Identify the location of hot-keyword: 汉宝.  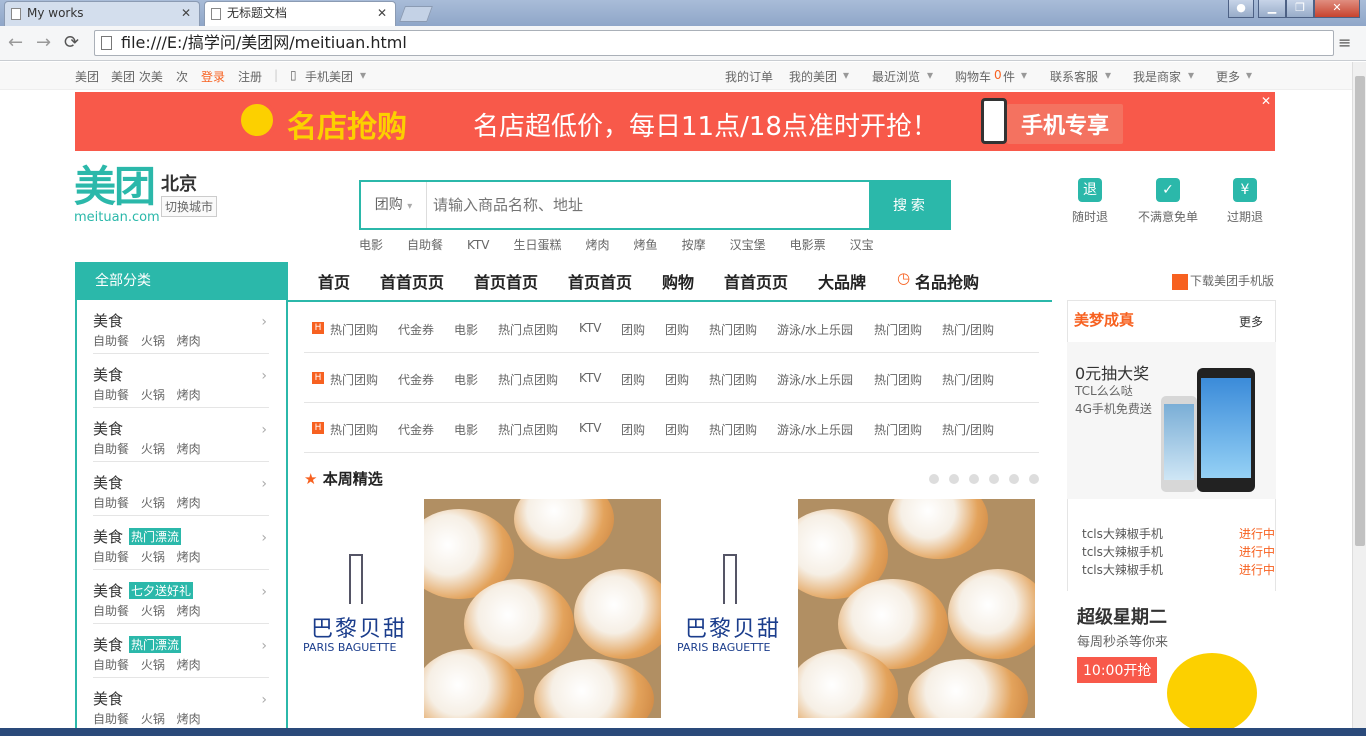
(862, 245).